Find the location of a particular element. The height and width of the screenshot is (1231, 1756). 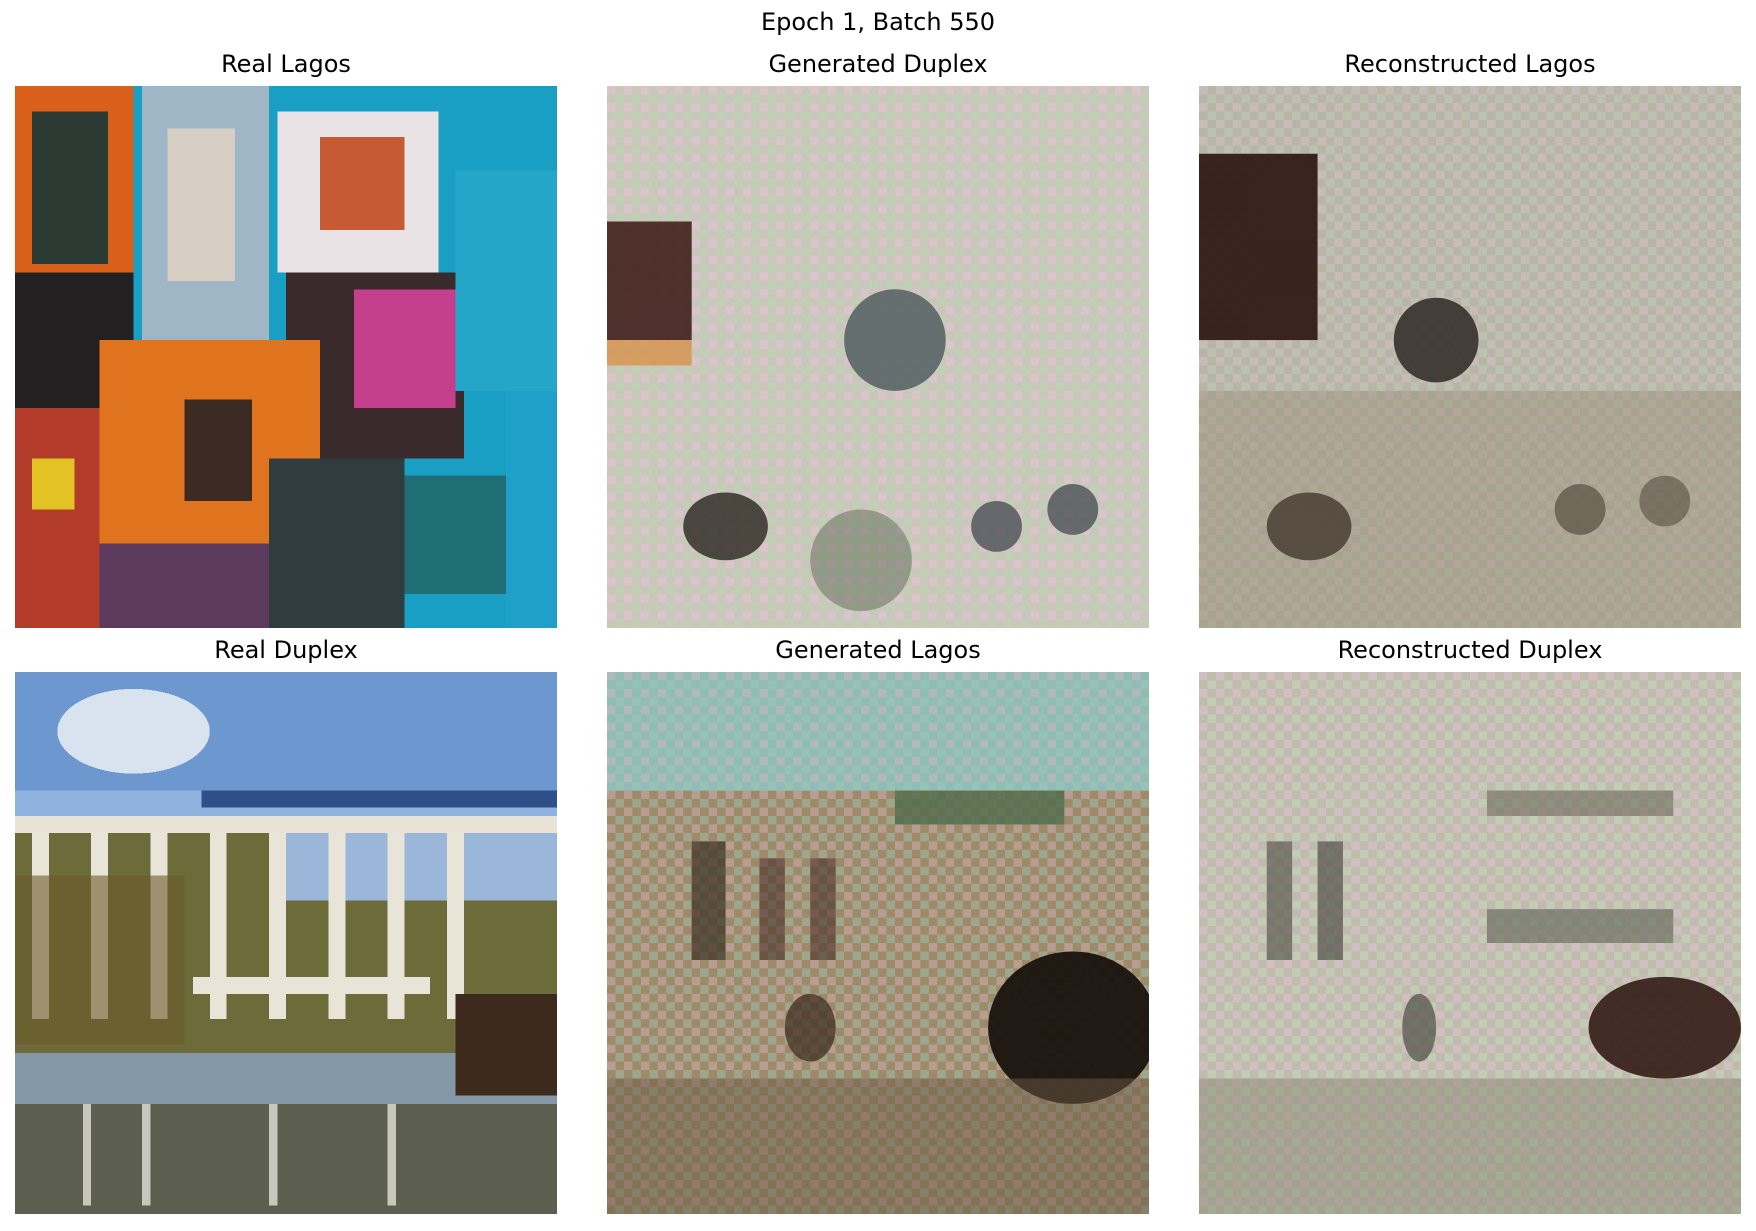

panel-title: Reconstructed Duplex is located at coordinates (1470, 650).